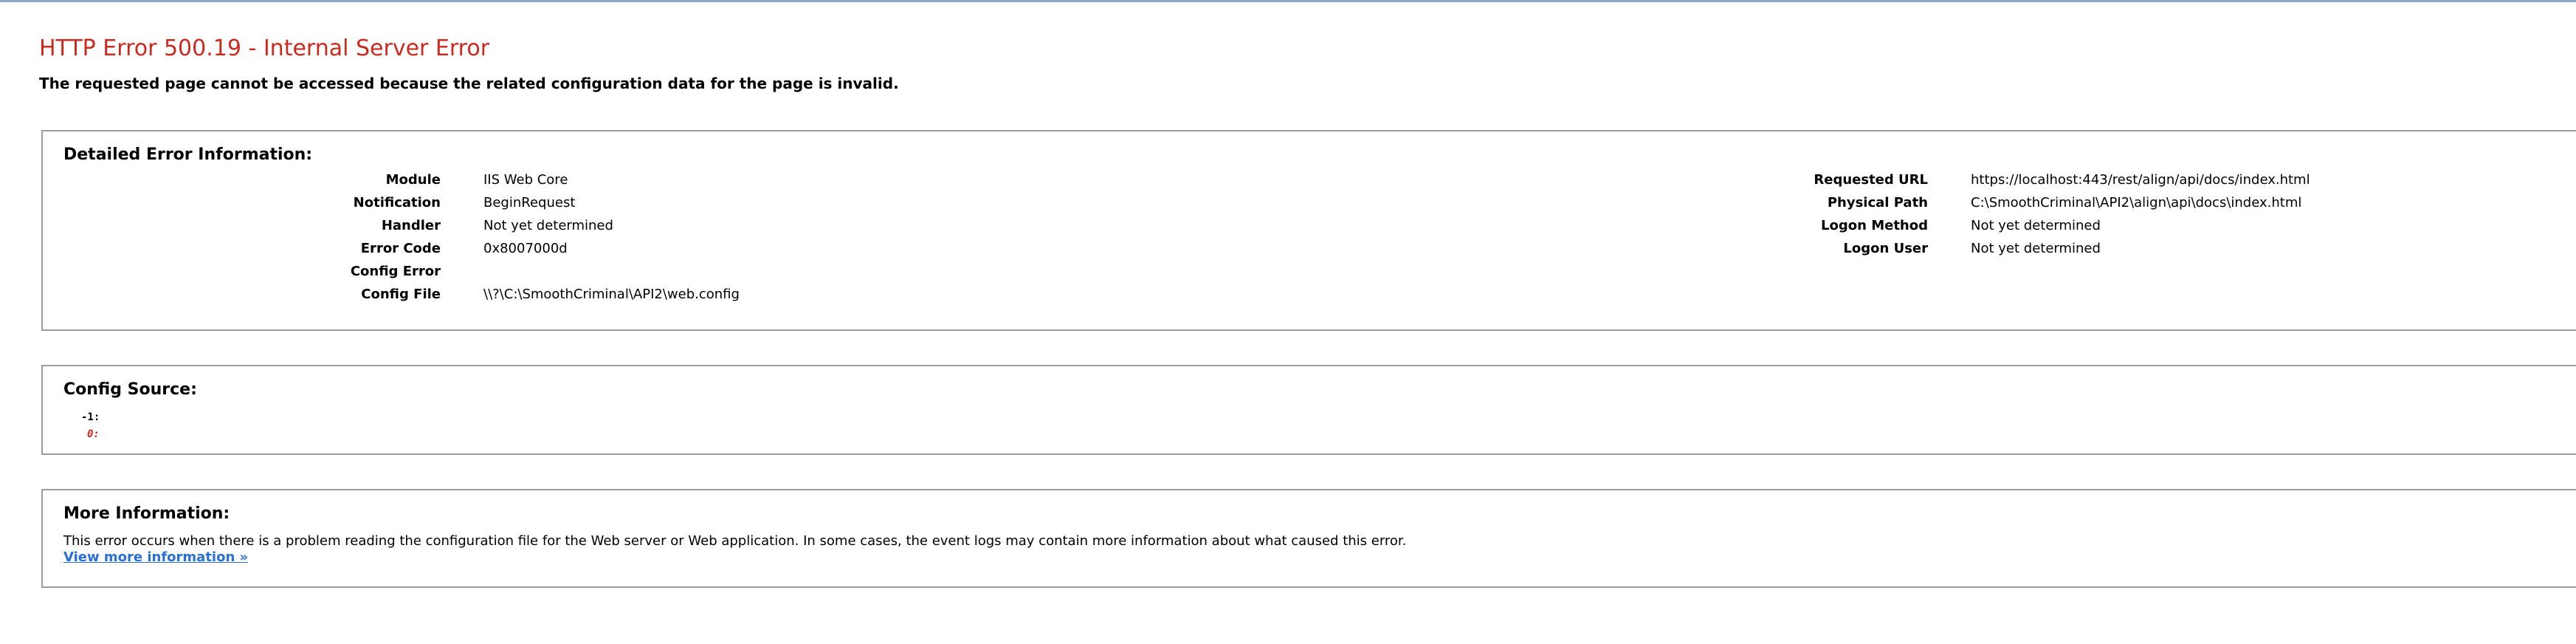 This screenshot has width=2576, height=644. Describe the element at coordinates (155, 557) in the screenshot. I see `view-more-information-link: View more information »` at that location.